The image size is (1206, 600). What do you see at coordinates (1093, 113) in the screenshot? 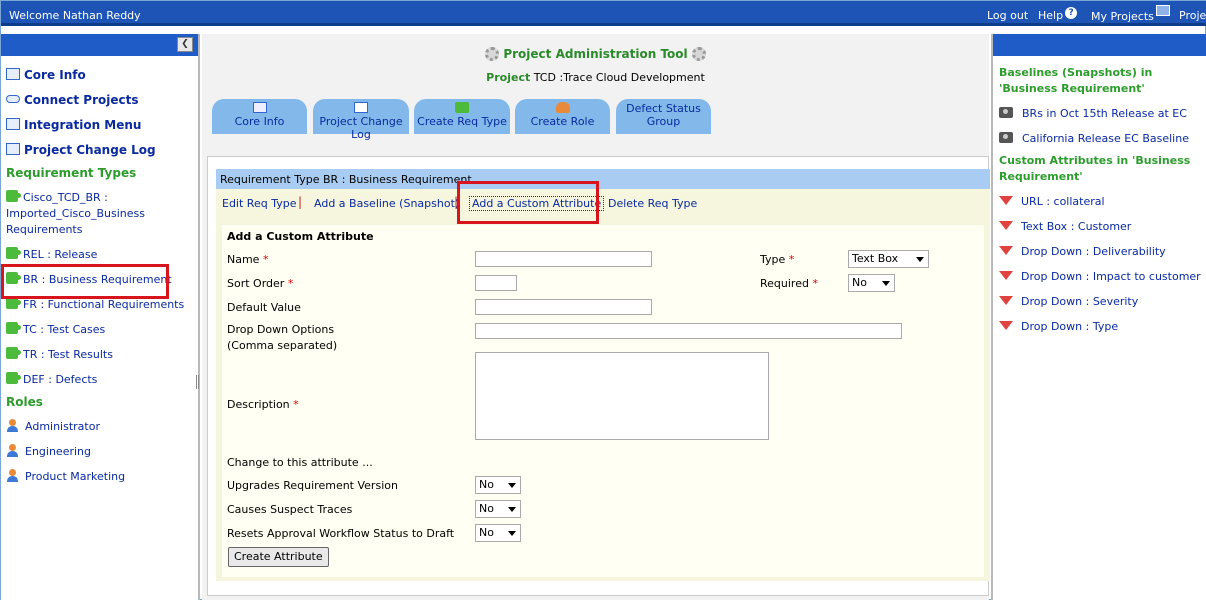
I see `baseline-item: BRs in Oct 15th Release at EC` at bounding box center [1093, 113].